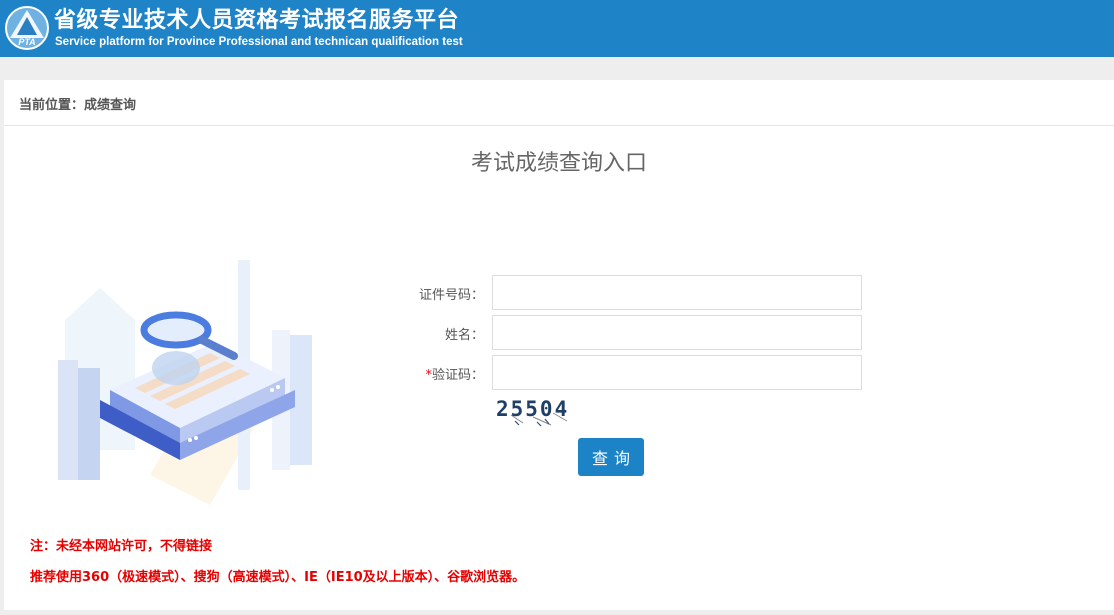 The height and width of the screenshot is (615, 1114). What do you see at coordinates (451, 295) in the screenshot?
I see `id-number-label: 证件号码：` at bounding box center [451, 295].